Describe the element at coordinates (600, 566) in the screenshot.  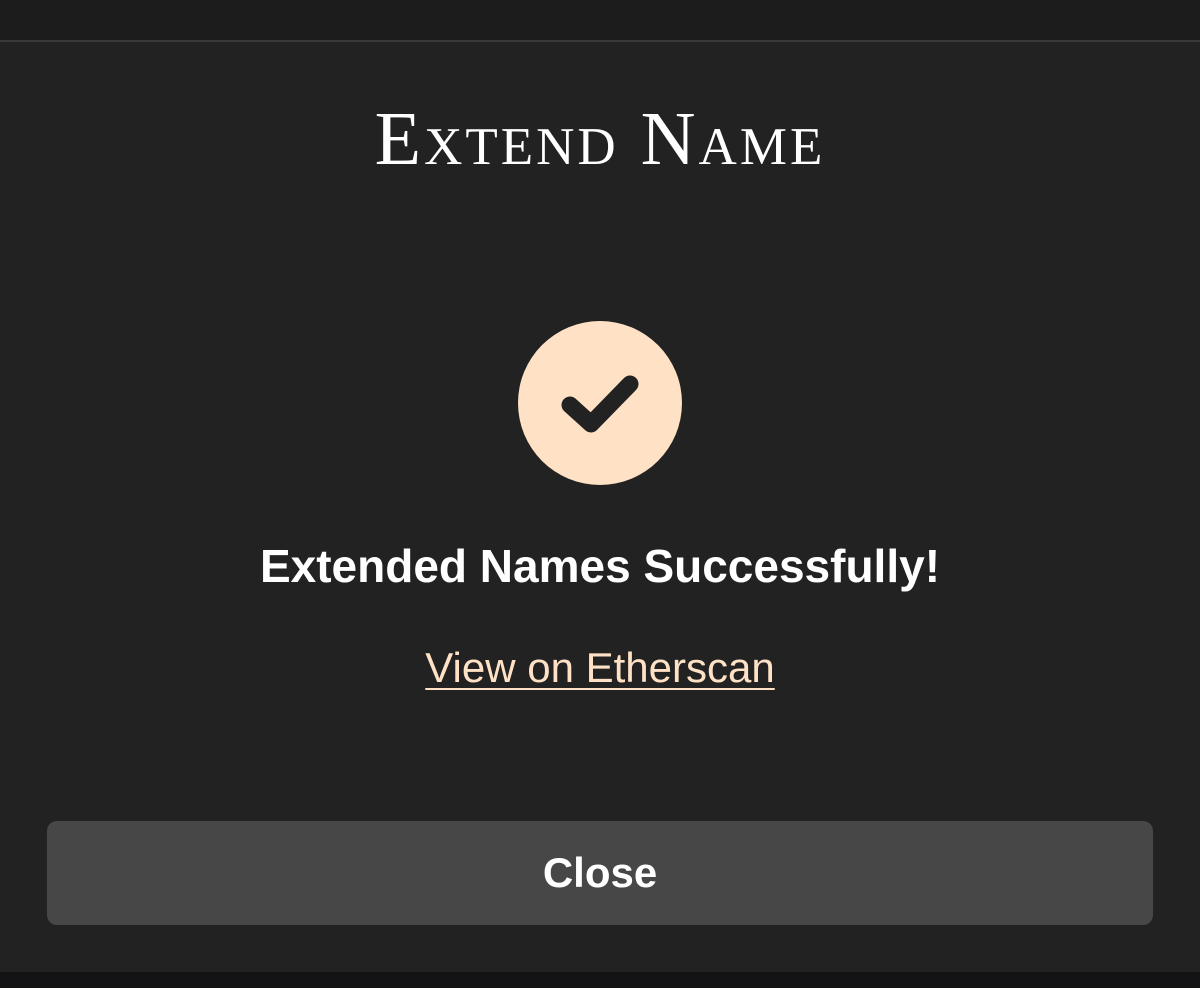
I see `success-message: Extended Names Successfully!` at that location.